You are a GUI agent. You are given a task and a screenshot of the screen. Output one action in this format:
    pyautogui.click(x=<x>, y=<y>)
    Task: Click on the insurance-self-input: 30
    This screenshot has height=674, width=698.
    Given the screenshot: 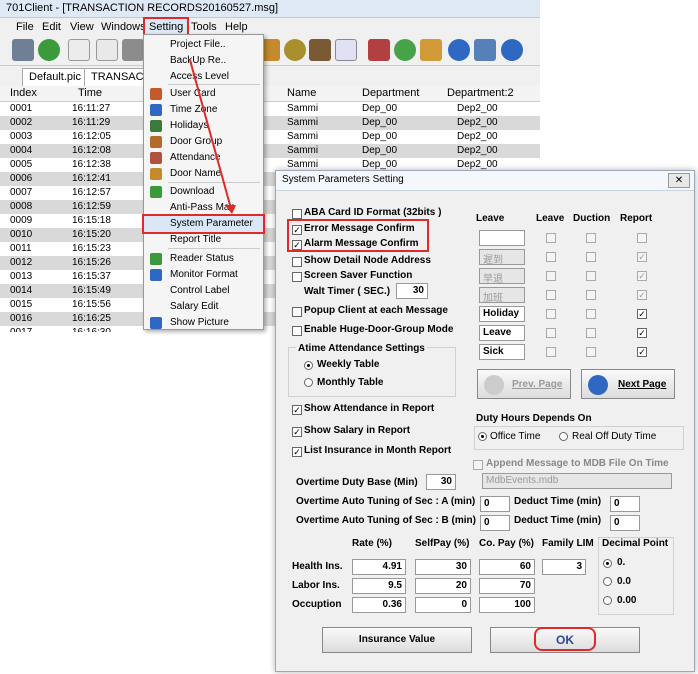 What is the action you would take?
    pyautogui.click(x=443, y=567)
    